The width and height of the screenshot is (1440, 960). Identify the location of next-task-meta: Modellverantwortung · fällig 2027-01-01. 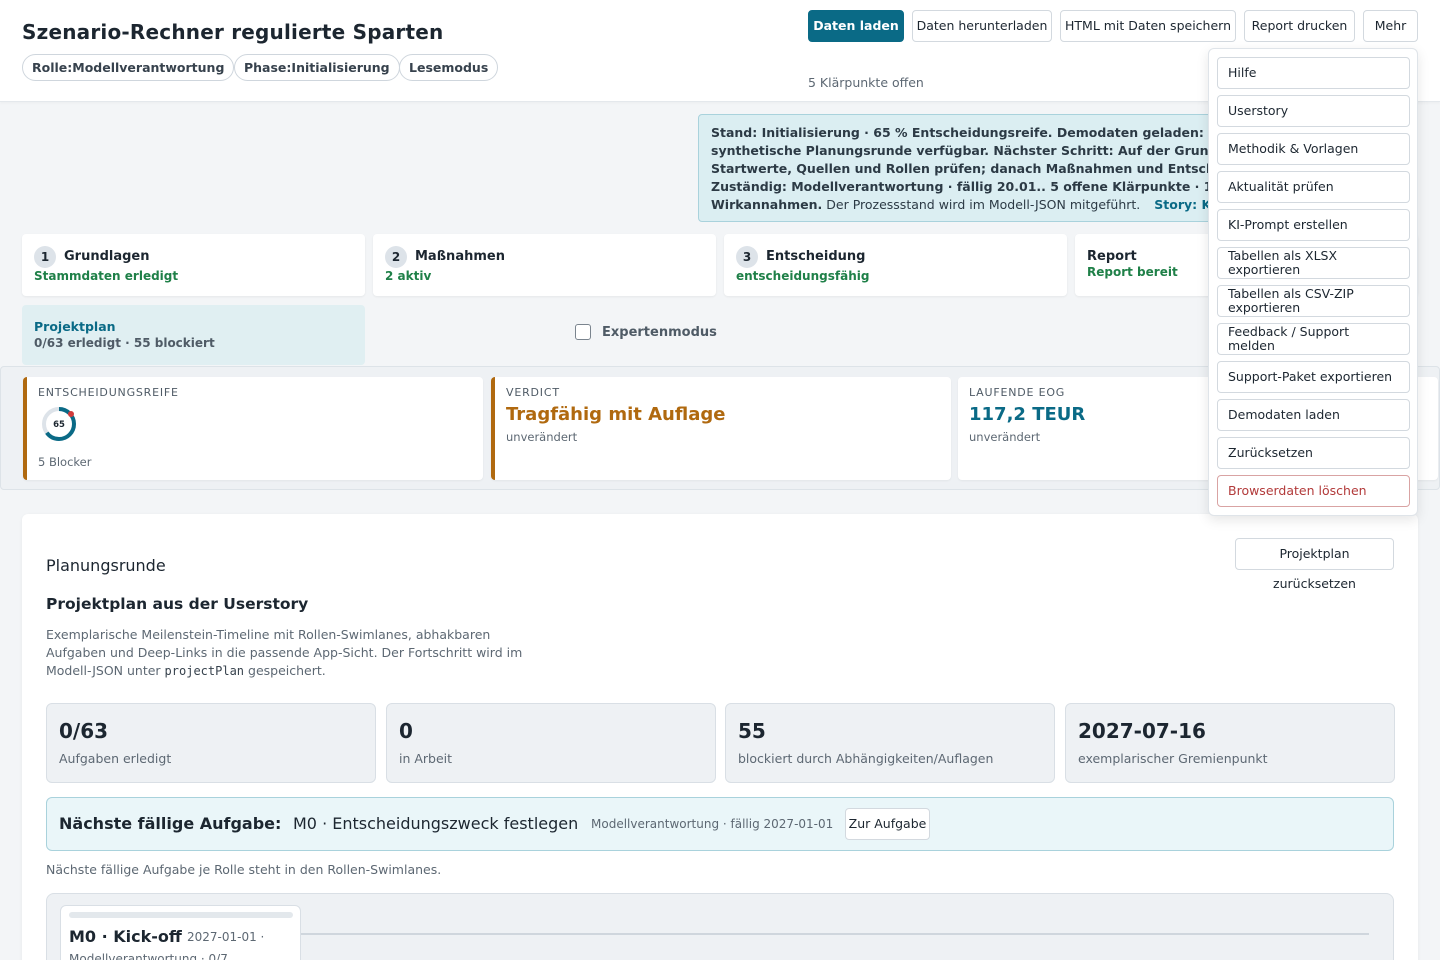
(712, 824).